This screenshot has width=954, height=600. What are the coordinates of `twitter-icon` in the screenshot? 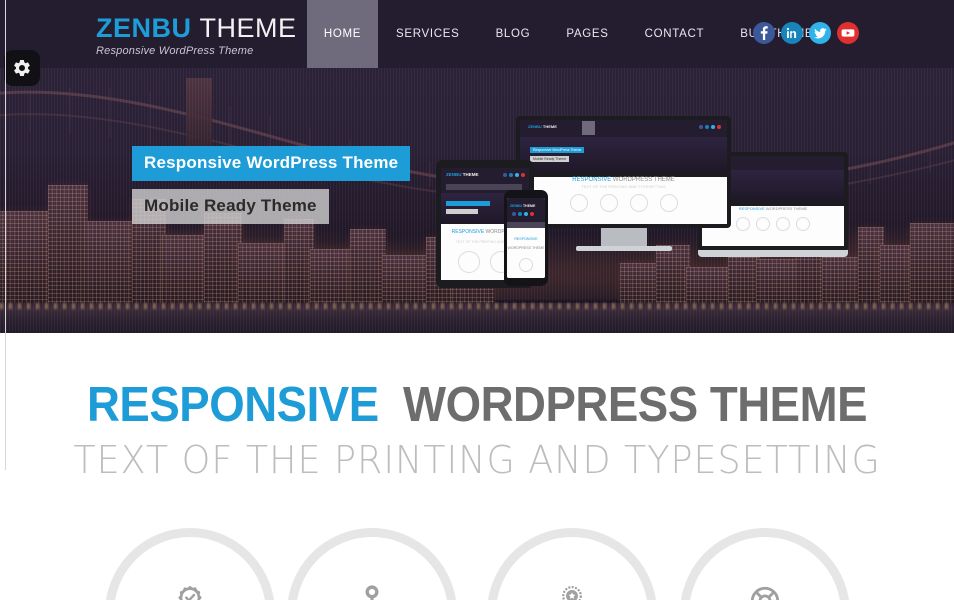 It's located at (820, 33).